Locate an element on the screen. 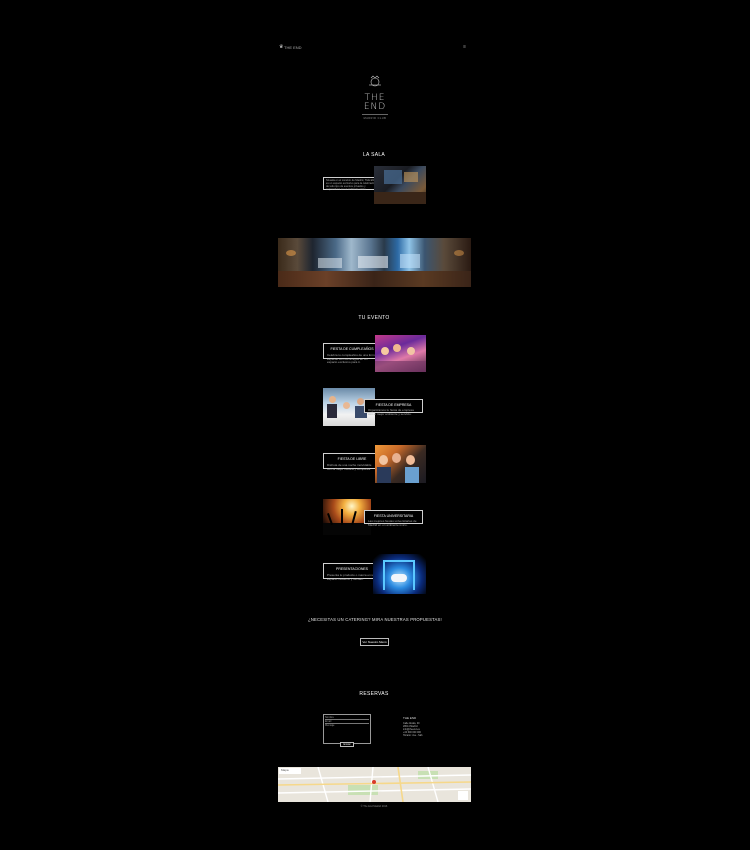 Image resolution: width=750 pixels, height=850 pixels. message-field: Mensaje is located at coordinates (347, 725).